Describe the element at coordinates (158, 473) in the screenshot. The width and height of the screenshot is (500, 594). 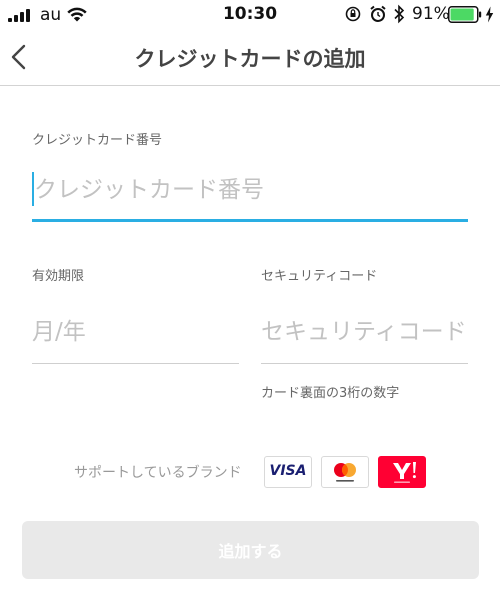
I see `supported-brands-label: サポートしているブランド` at that location.